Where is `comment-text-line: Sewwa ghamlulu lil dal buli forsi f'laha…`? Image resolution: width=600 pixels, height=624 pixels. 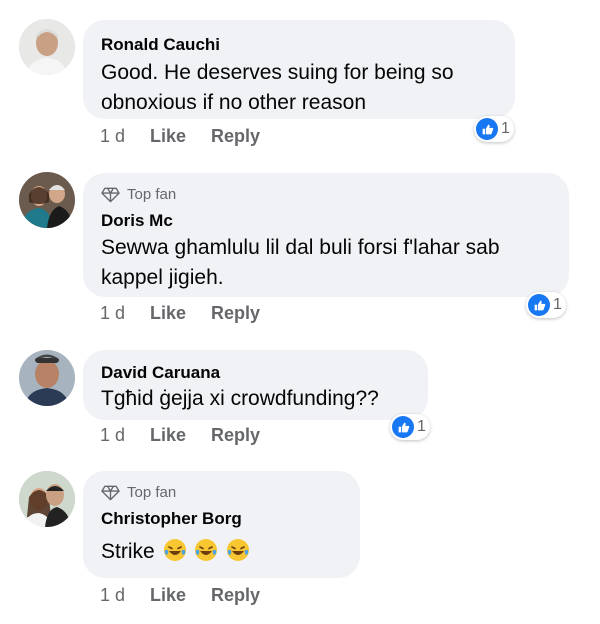
comment-text-line: Sewwa ghamlulu lil dal buli forsi f'laha… is located at coordinates (300, 247).